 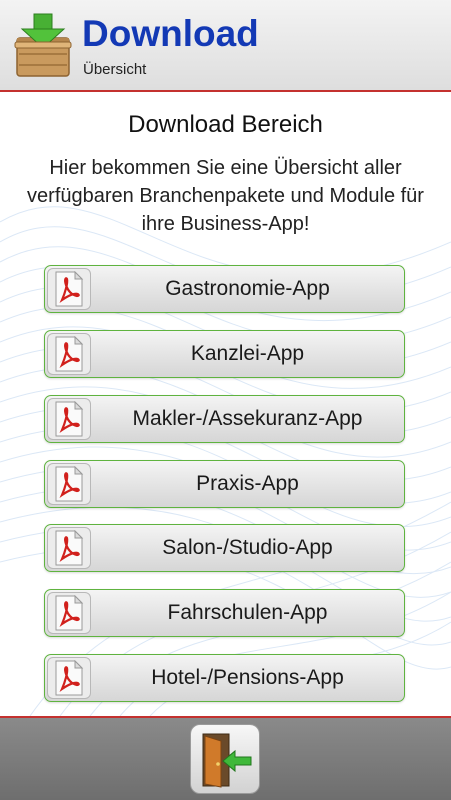 What do you see at coordinates (247, 353) in the screenshot?
I see `download-button-label: Kanzlei-App` at bounding box center [247, 353].